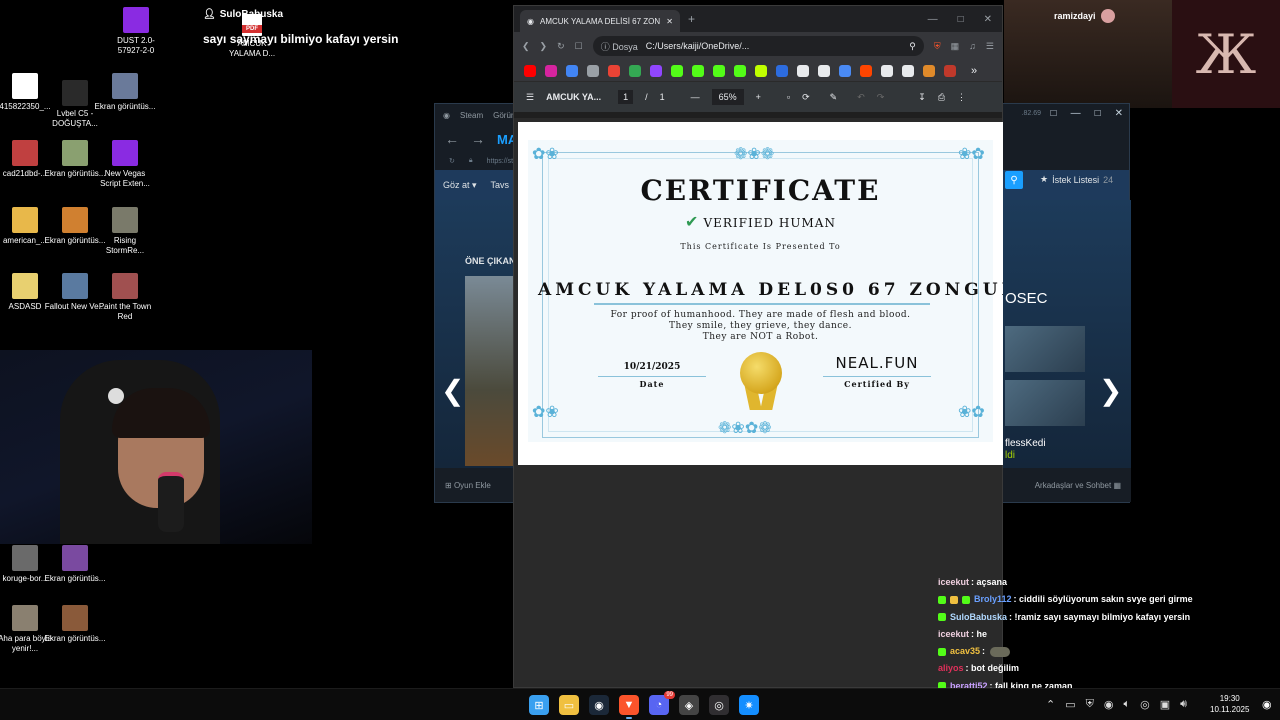 The width and height of the screenshot is (1280, 720). Describe the element at coordinates (834, 97) in the screenshot. I see `annotate-icon: ✎` at that location.